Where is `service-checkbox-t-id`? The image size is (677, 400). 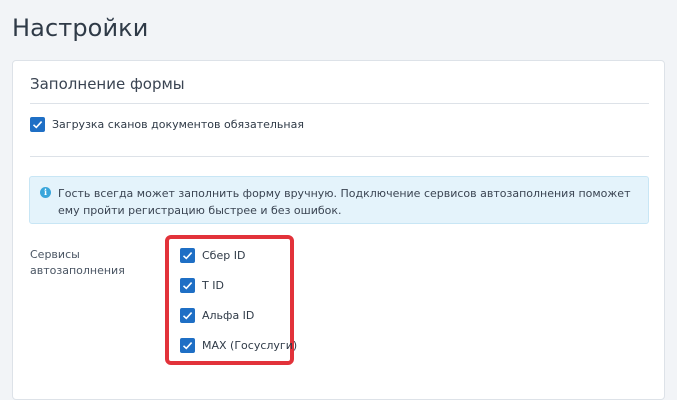 service-checkbox-t-id is located at coordinates (187, 285).